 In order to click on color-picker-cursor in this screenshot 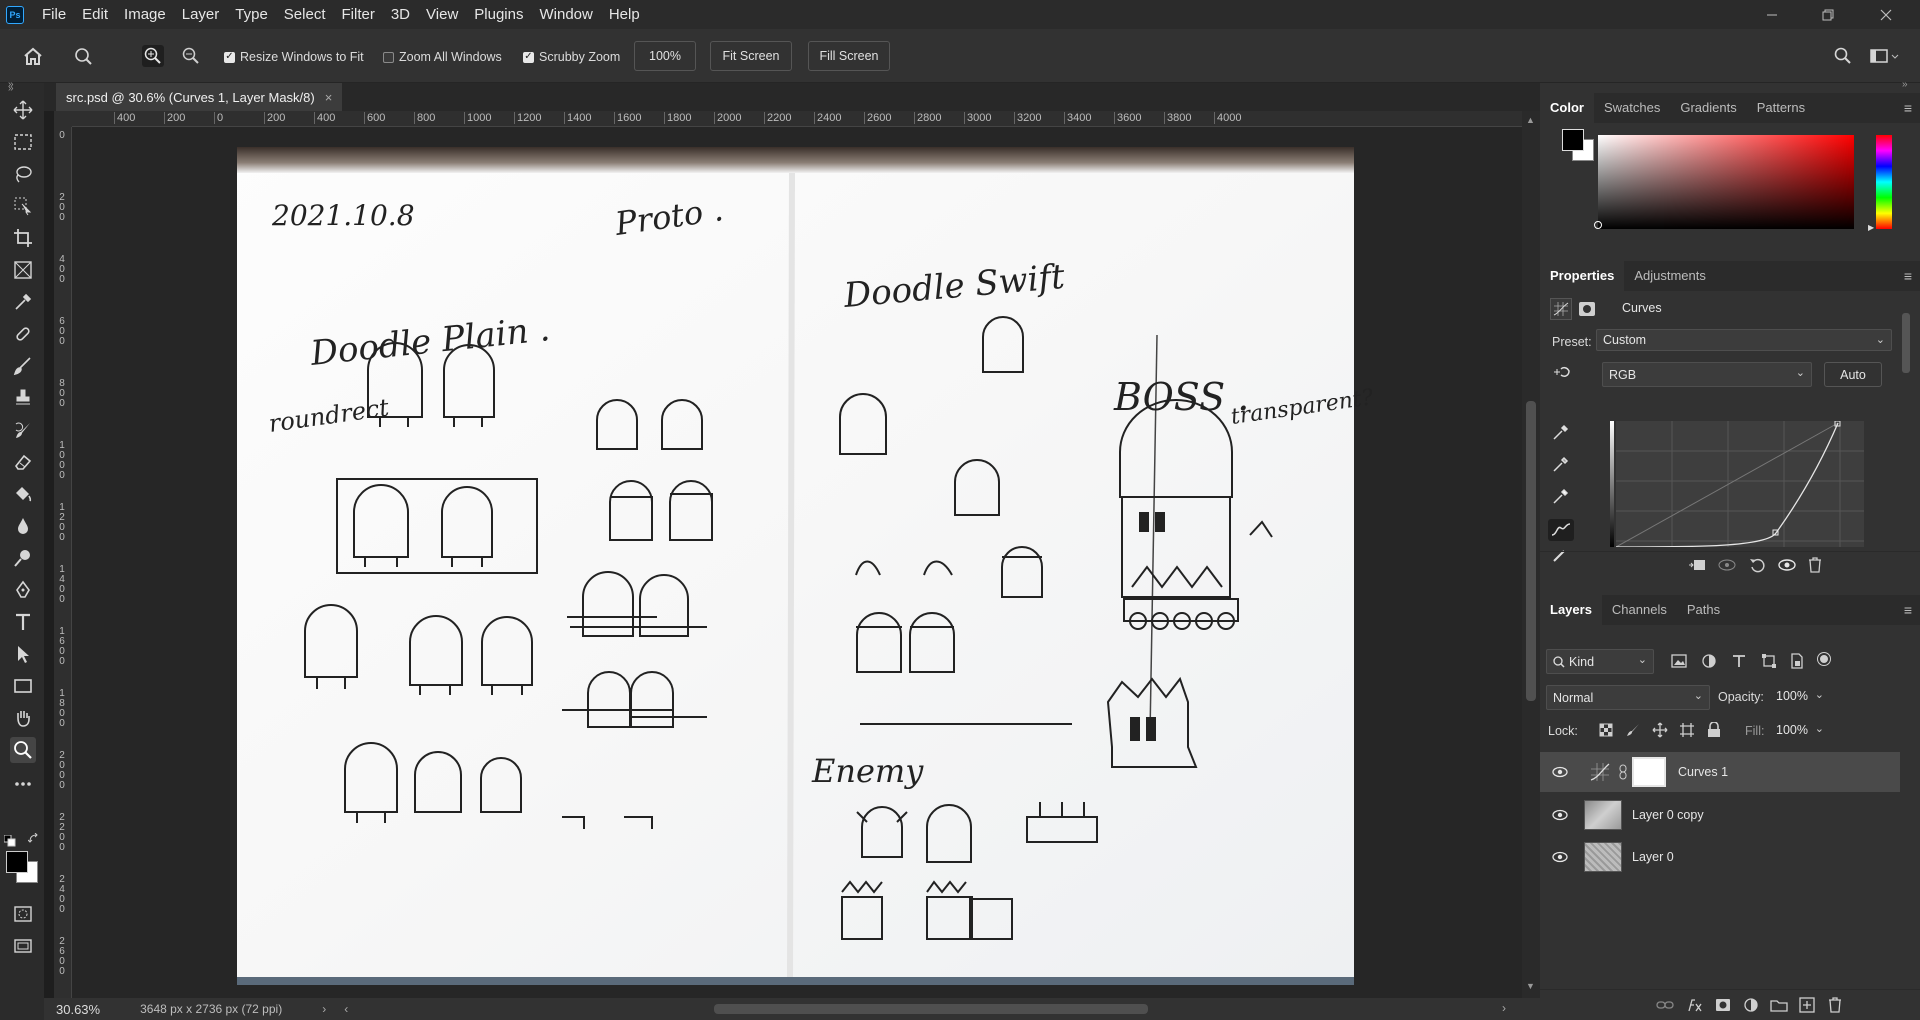, I will do `click(1598, 225)`.